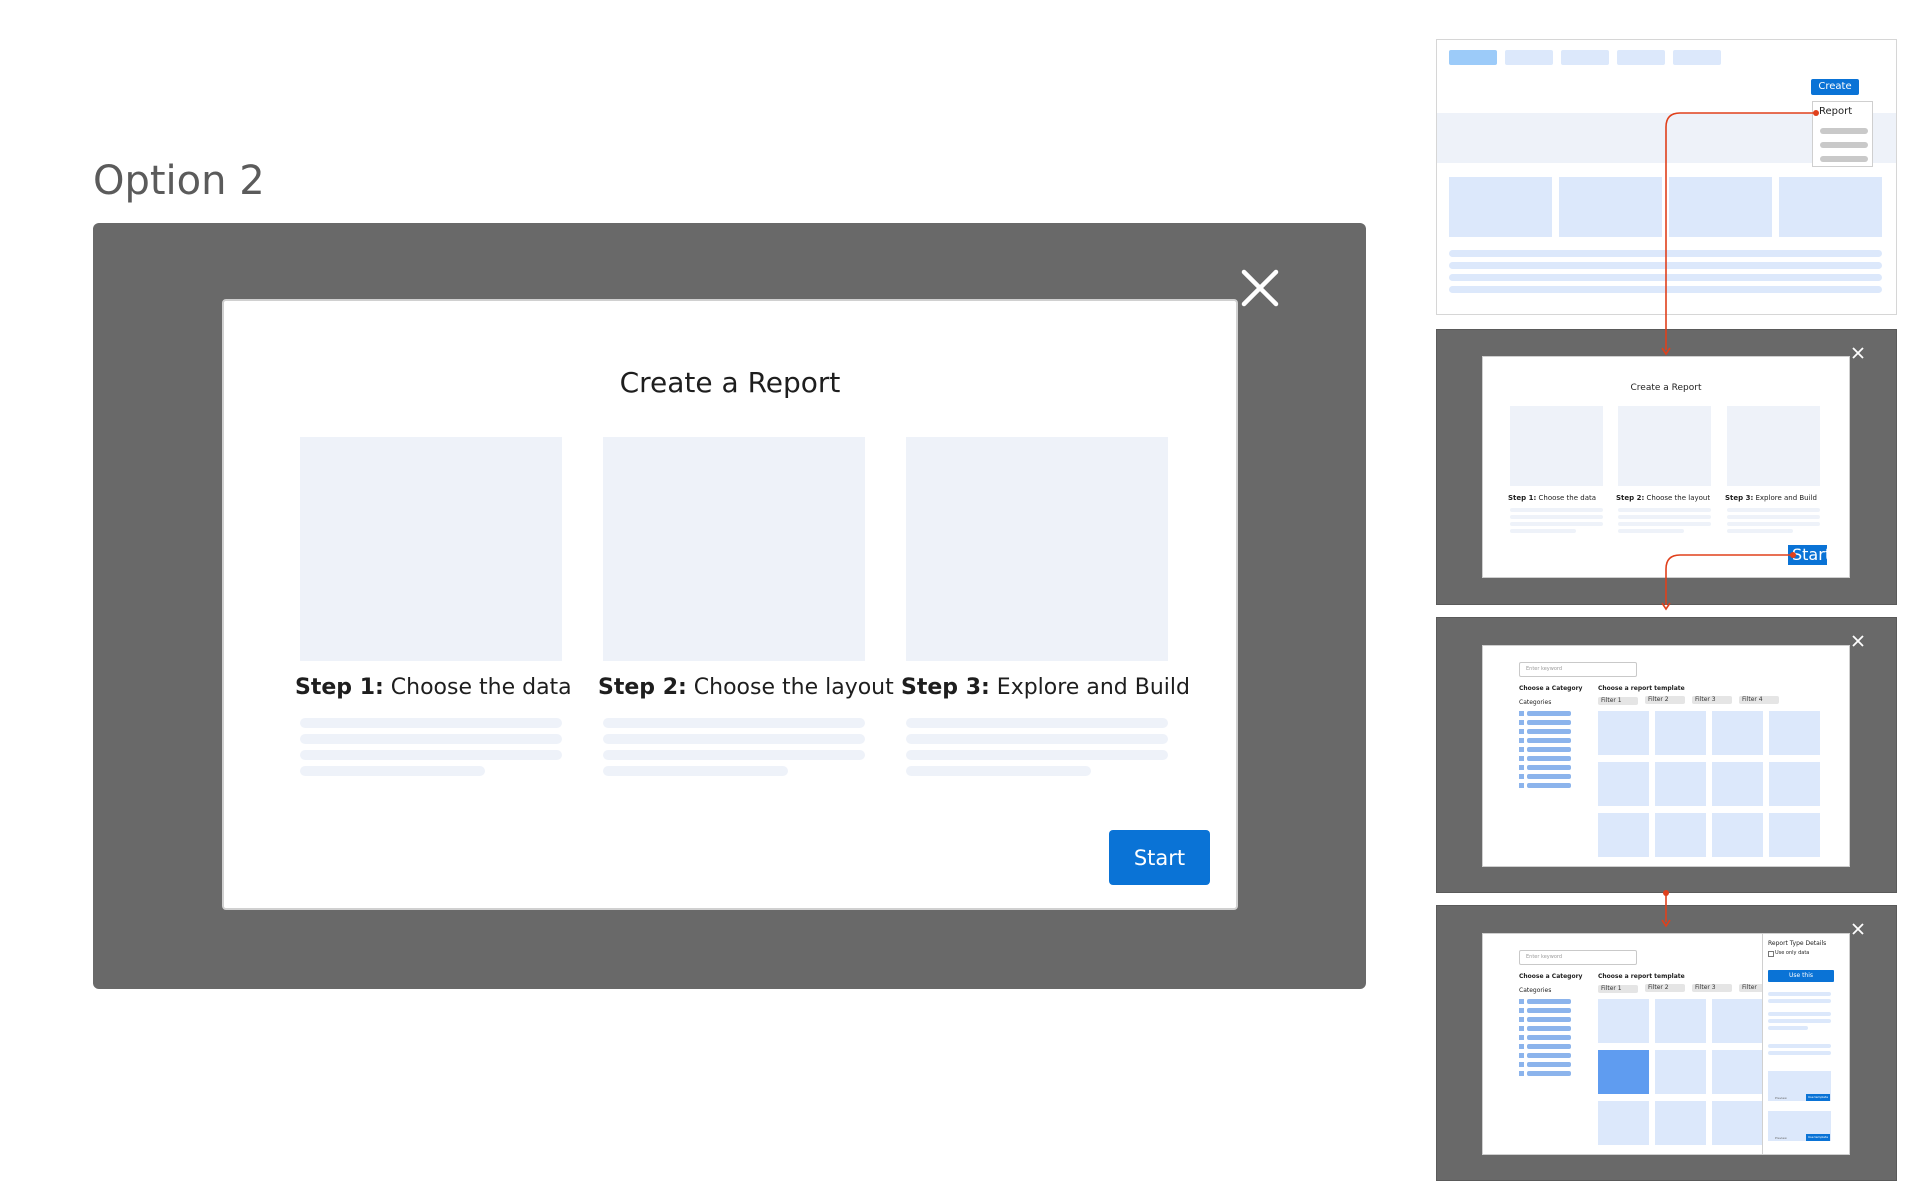  Describe the element at coordinates (1159, 857) in the screenshot. I see `start-button: Start` at that location.